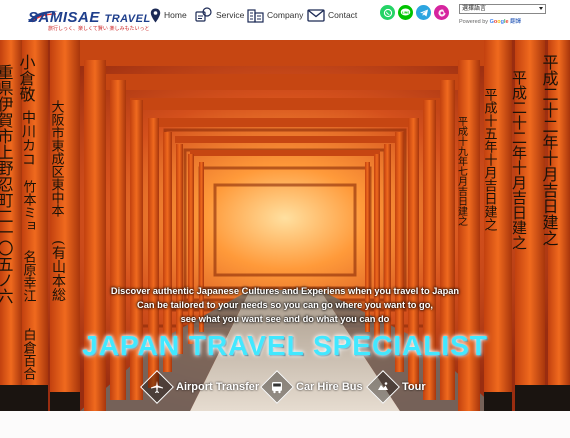  What do you see at coordinates (474, 8) in the screenshot?
I see `language-select-value: 選擇語言` at bounding box center [474, 8].